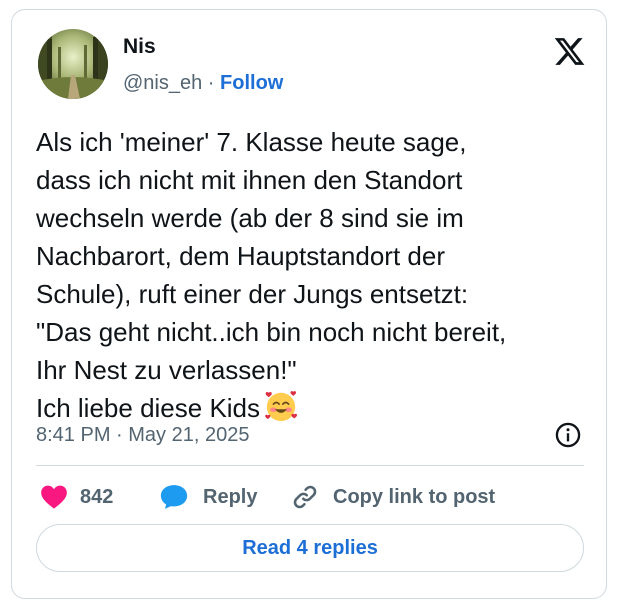  What do you see at coordinates (414, 496) in the screenshot?
I see `copy-link-label: Copy link to post` at bounding box center [414, 496].